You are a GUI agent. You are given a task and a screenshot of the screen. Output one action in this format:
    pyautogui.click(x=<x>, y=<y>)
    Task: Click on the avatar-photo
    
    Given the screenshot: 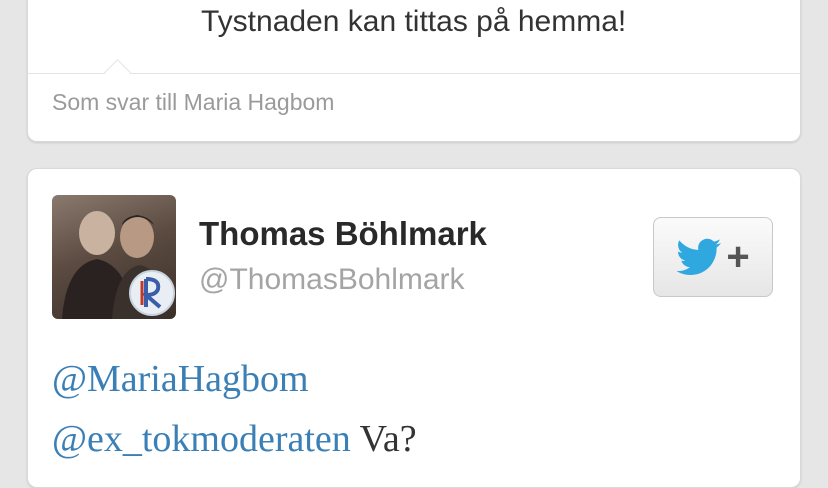 What is the action you would take?
    pyautogui.click(x=118, y=265)
    